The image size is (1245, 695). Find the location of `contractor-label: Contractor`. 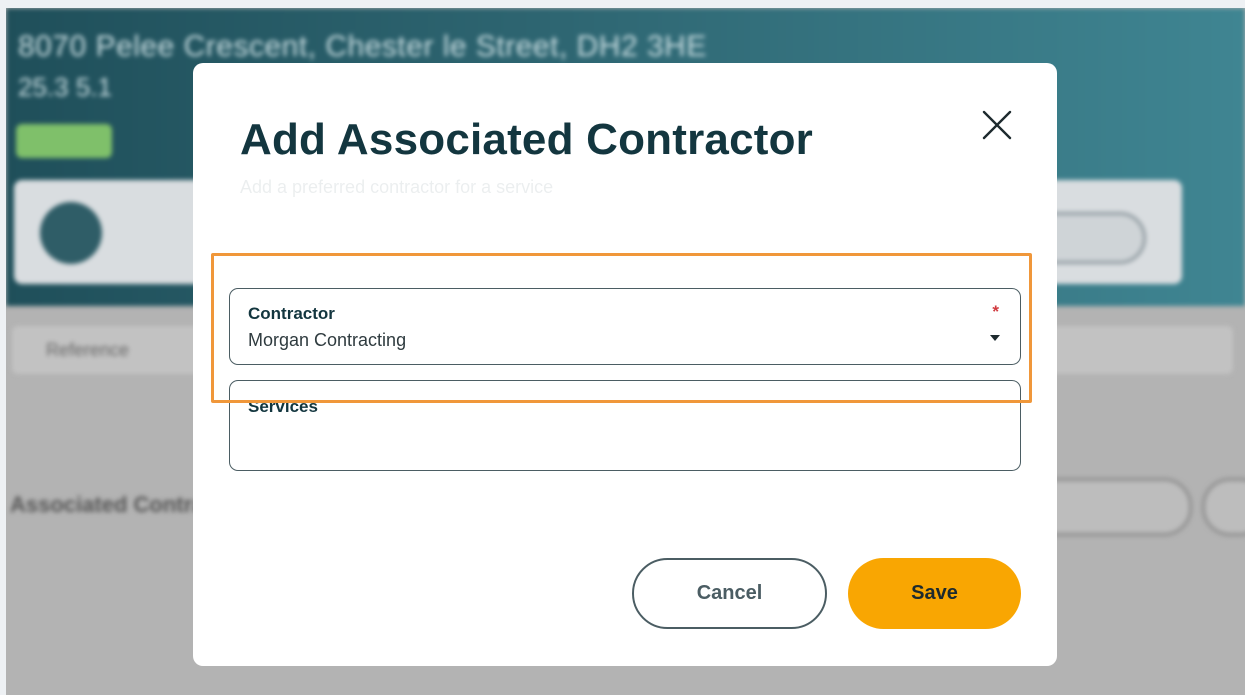

contractor-label: Contractor is located at coordinates (291, 313).